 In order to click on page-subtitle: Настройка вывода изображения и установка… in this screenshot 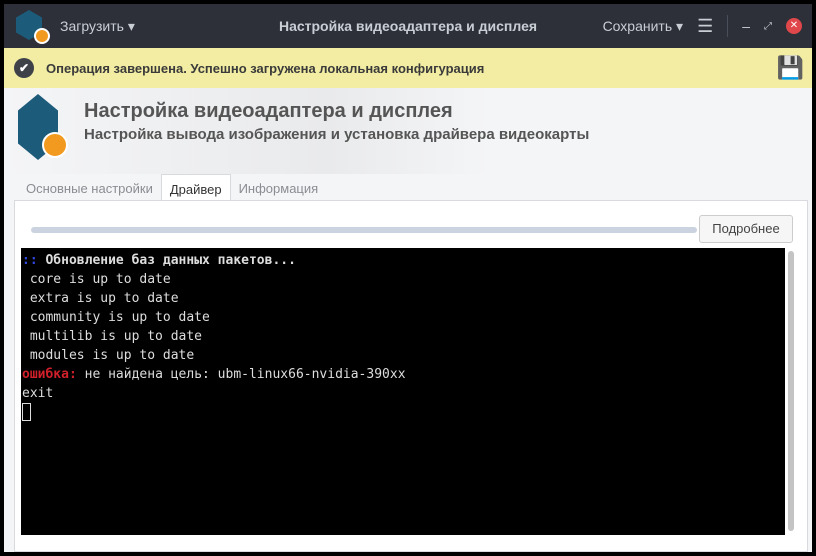, I will do `click(337, 134)`.